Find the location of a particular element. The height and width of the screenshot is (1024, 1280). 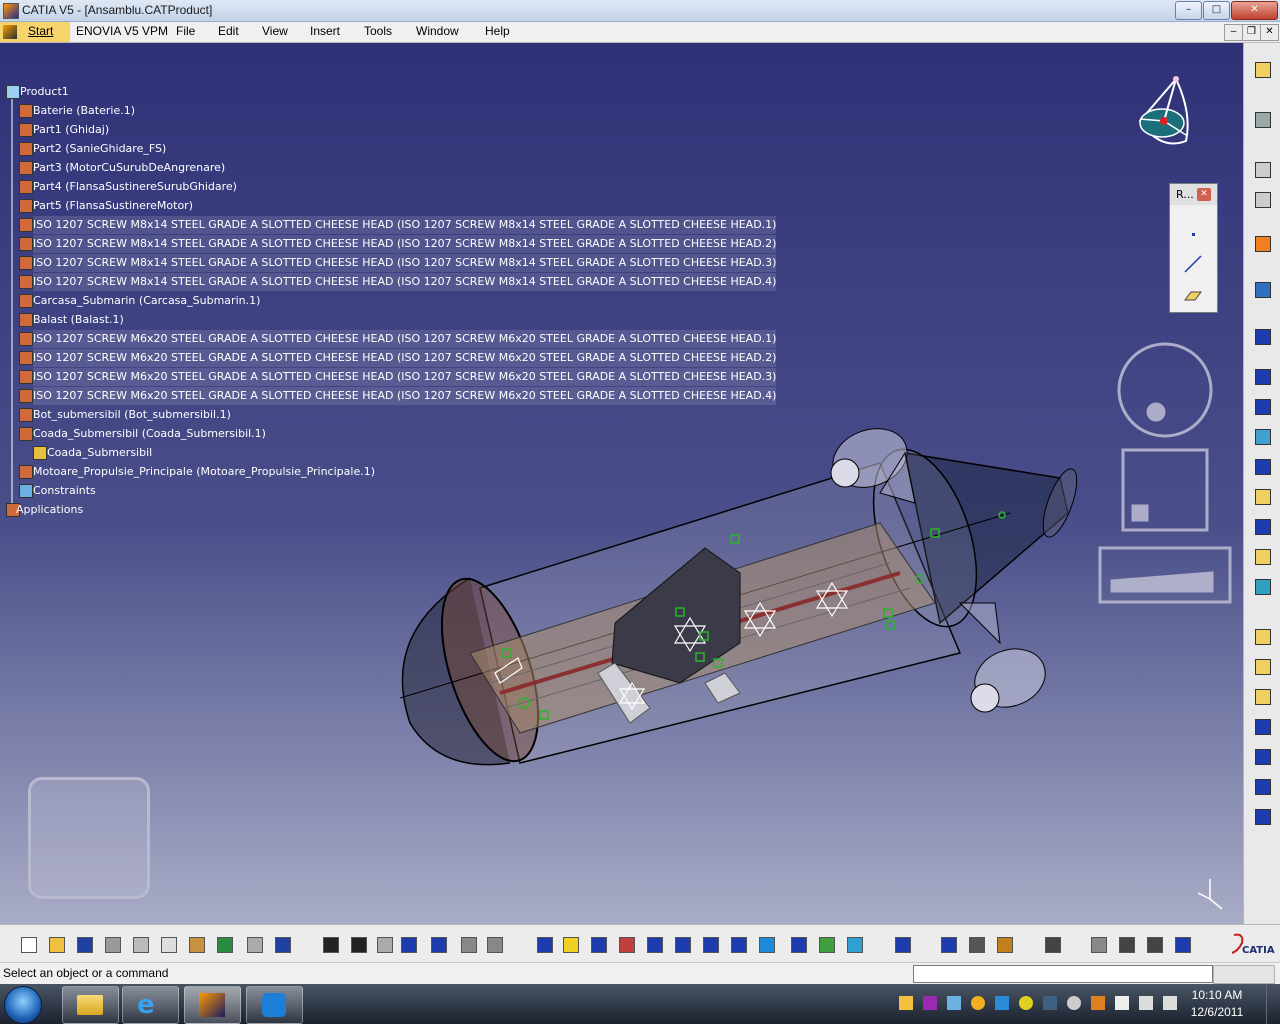

line-tool-button is located at coordinates (1193, 264).